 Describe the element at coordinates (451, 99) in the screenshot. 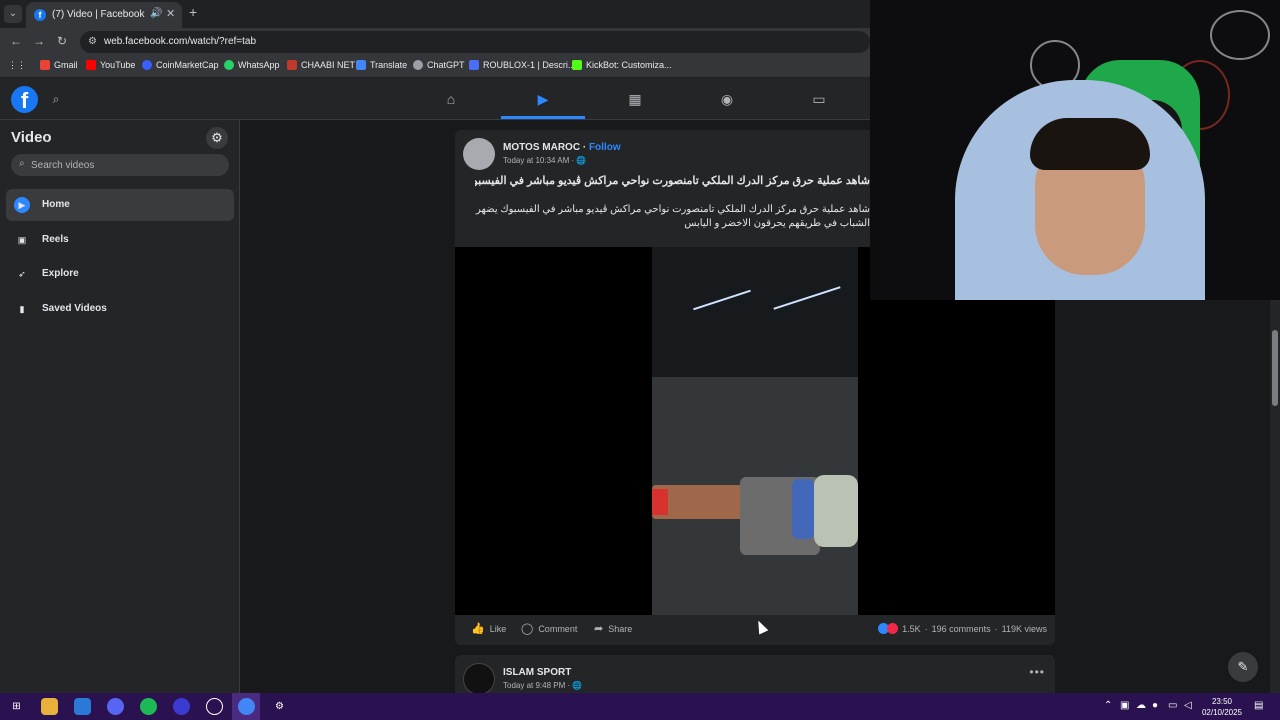

I see `home-icon: ⌂` at that location.